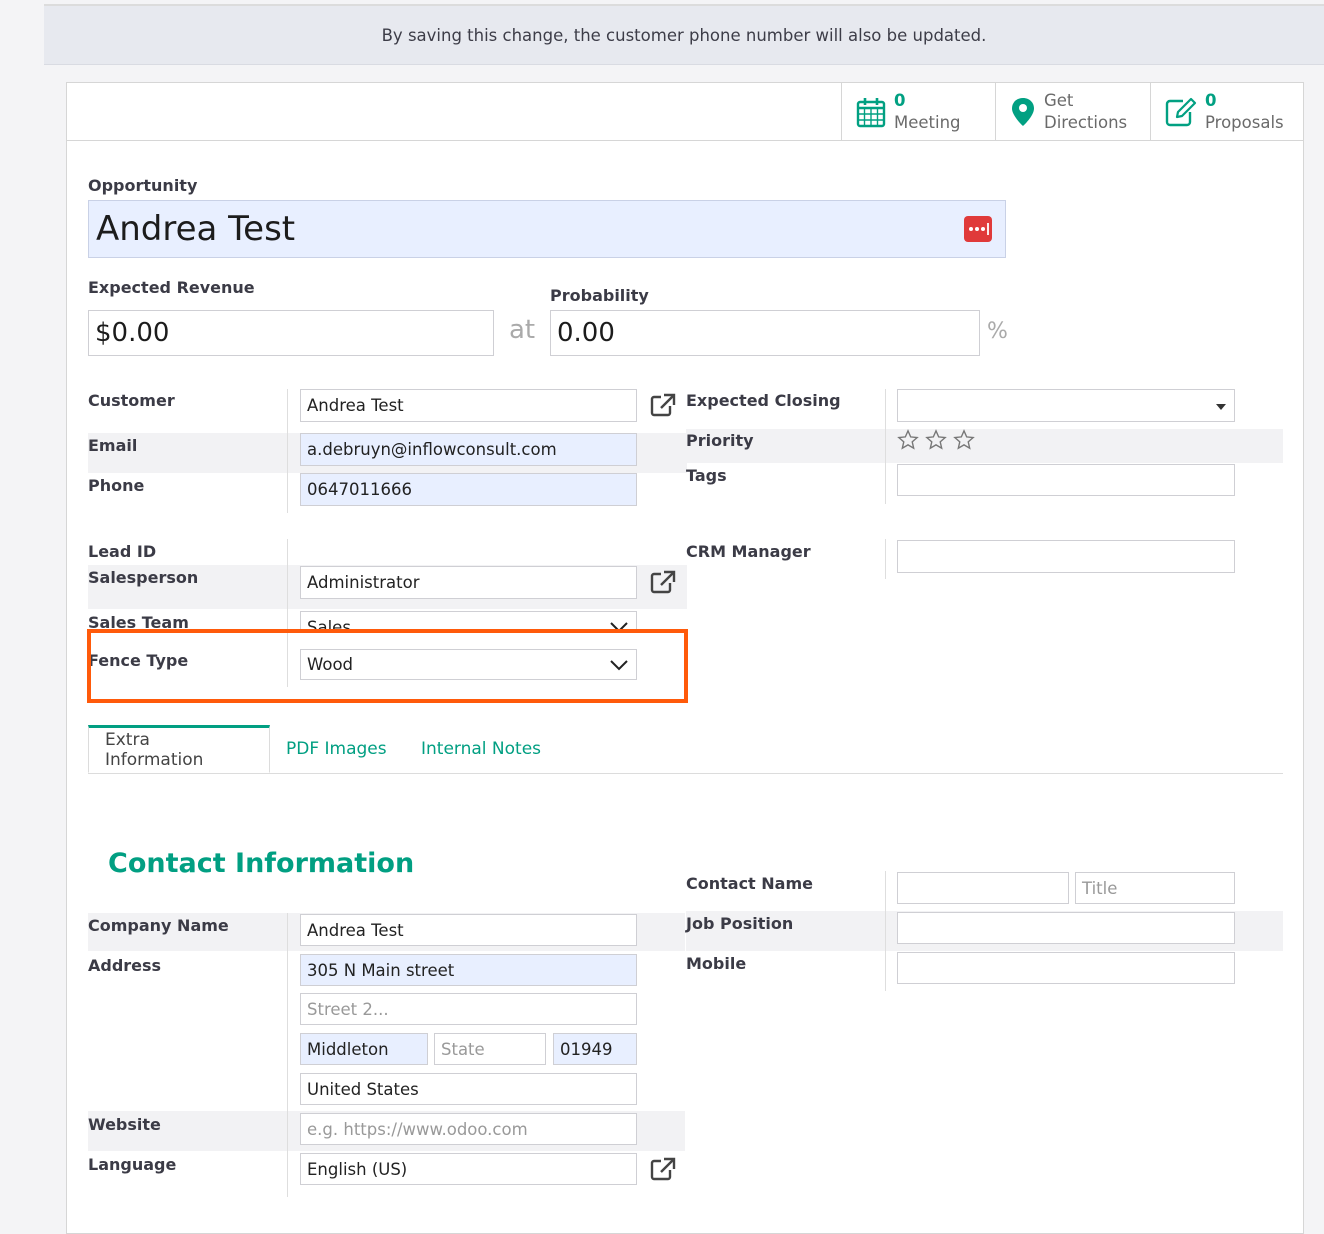 Image resolution: width=1324 pixels, height=1234 pixels. What do you see at coordinates (1155, 888) in the screenshot?
I see `contact-title-input: Title` at bounding box center [1155, 888].